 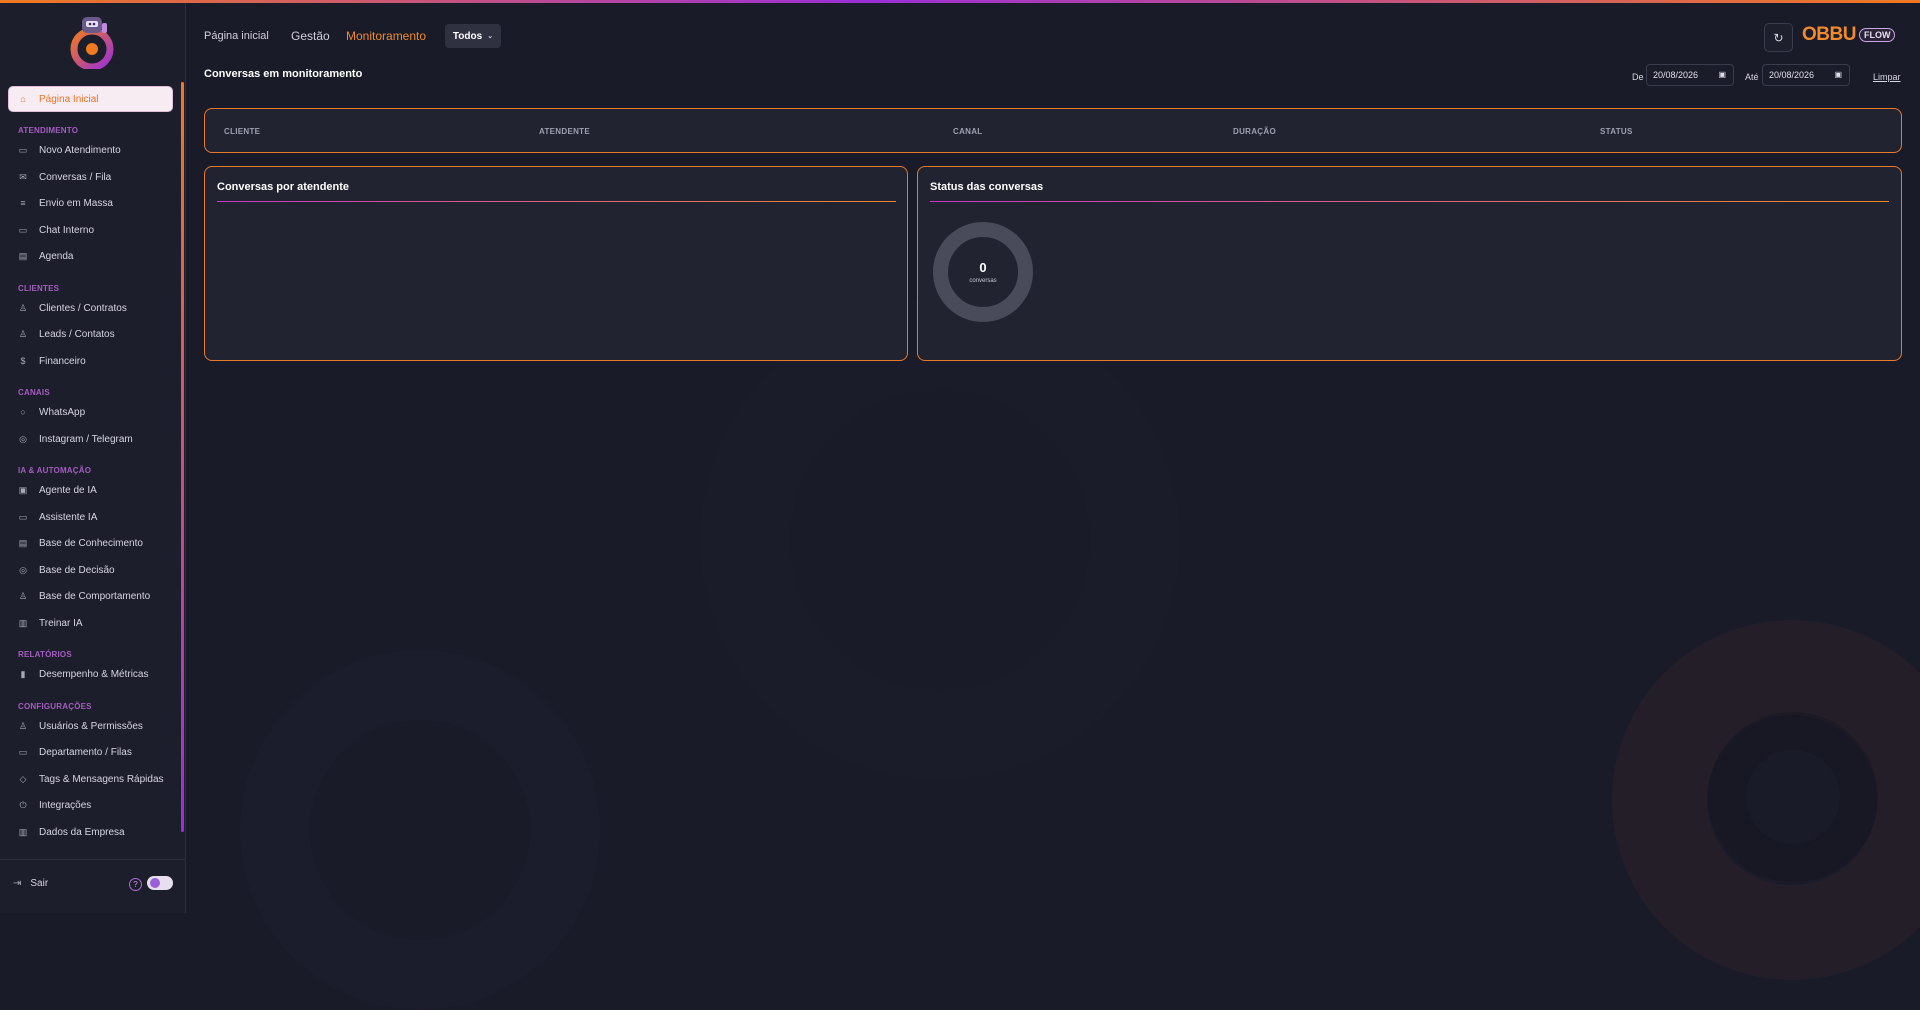 What do you see at coordinates (1676, 75) in the screenshot?
I see `date-from-value: 20/08/2026` at bounding box center [1676, 75].